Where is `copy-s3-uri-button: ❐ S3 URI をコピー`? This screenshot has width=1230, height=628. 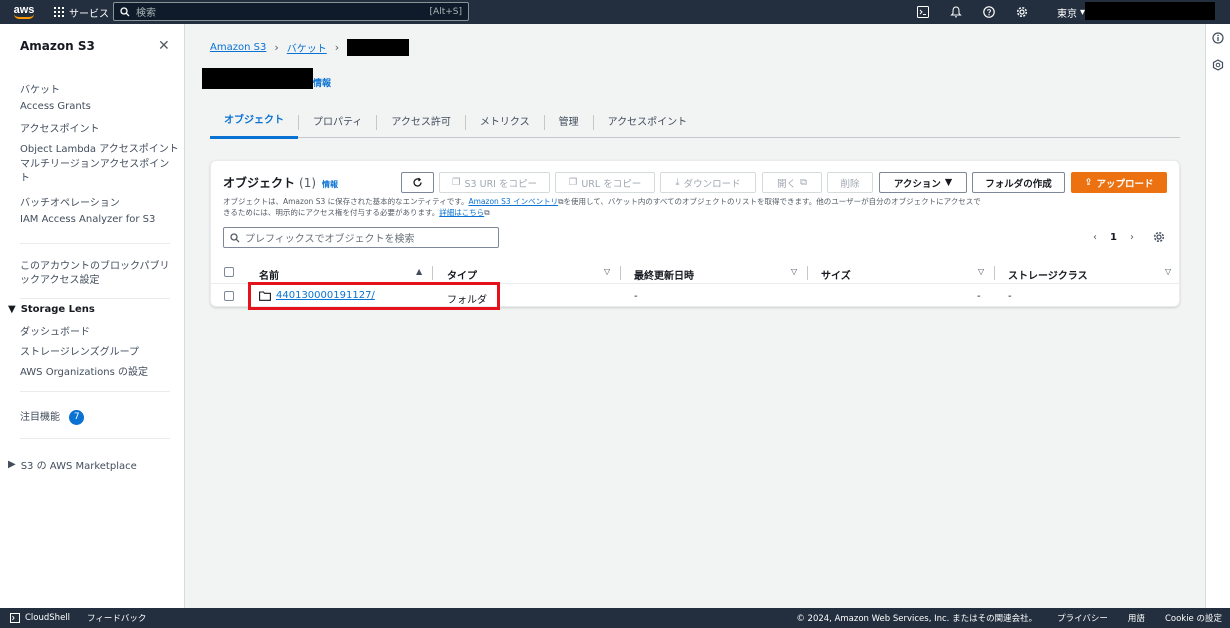 copy-s3-uri-button: ❐ S3 URI をコピー is located at coordinates (494, 182).